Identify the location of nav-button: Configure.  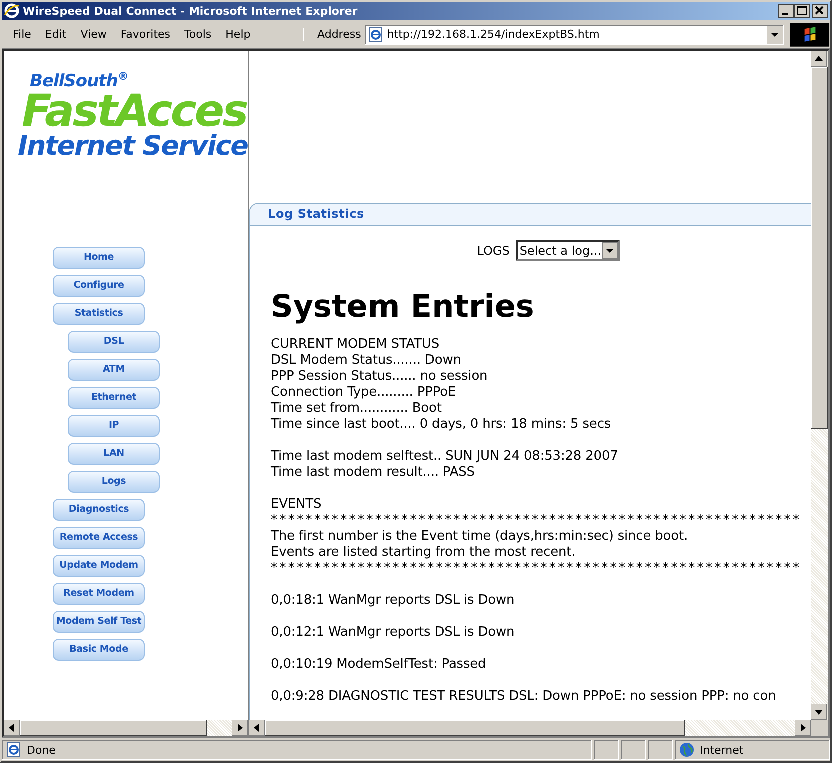
(99, 285).